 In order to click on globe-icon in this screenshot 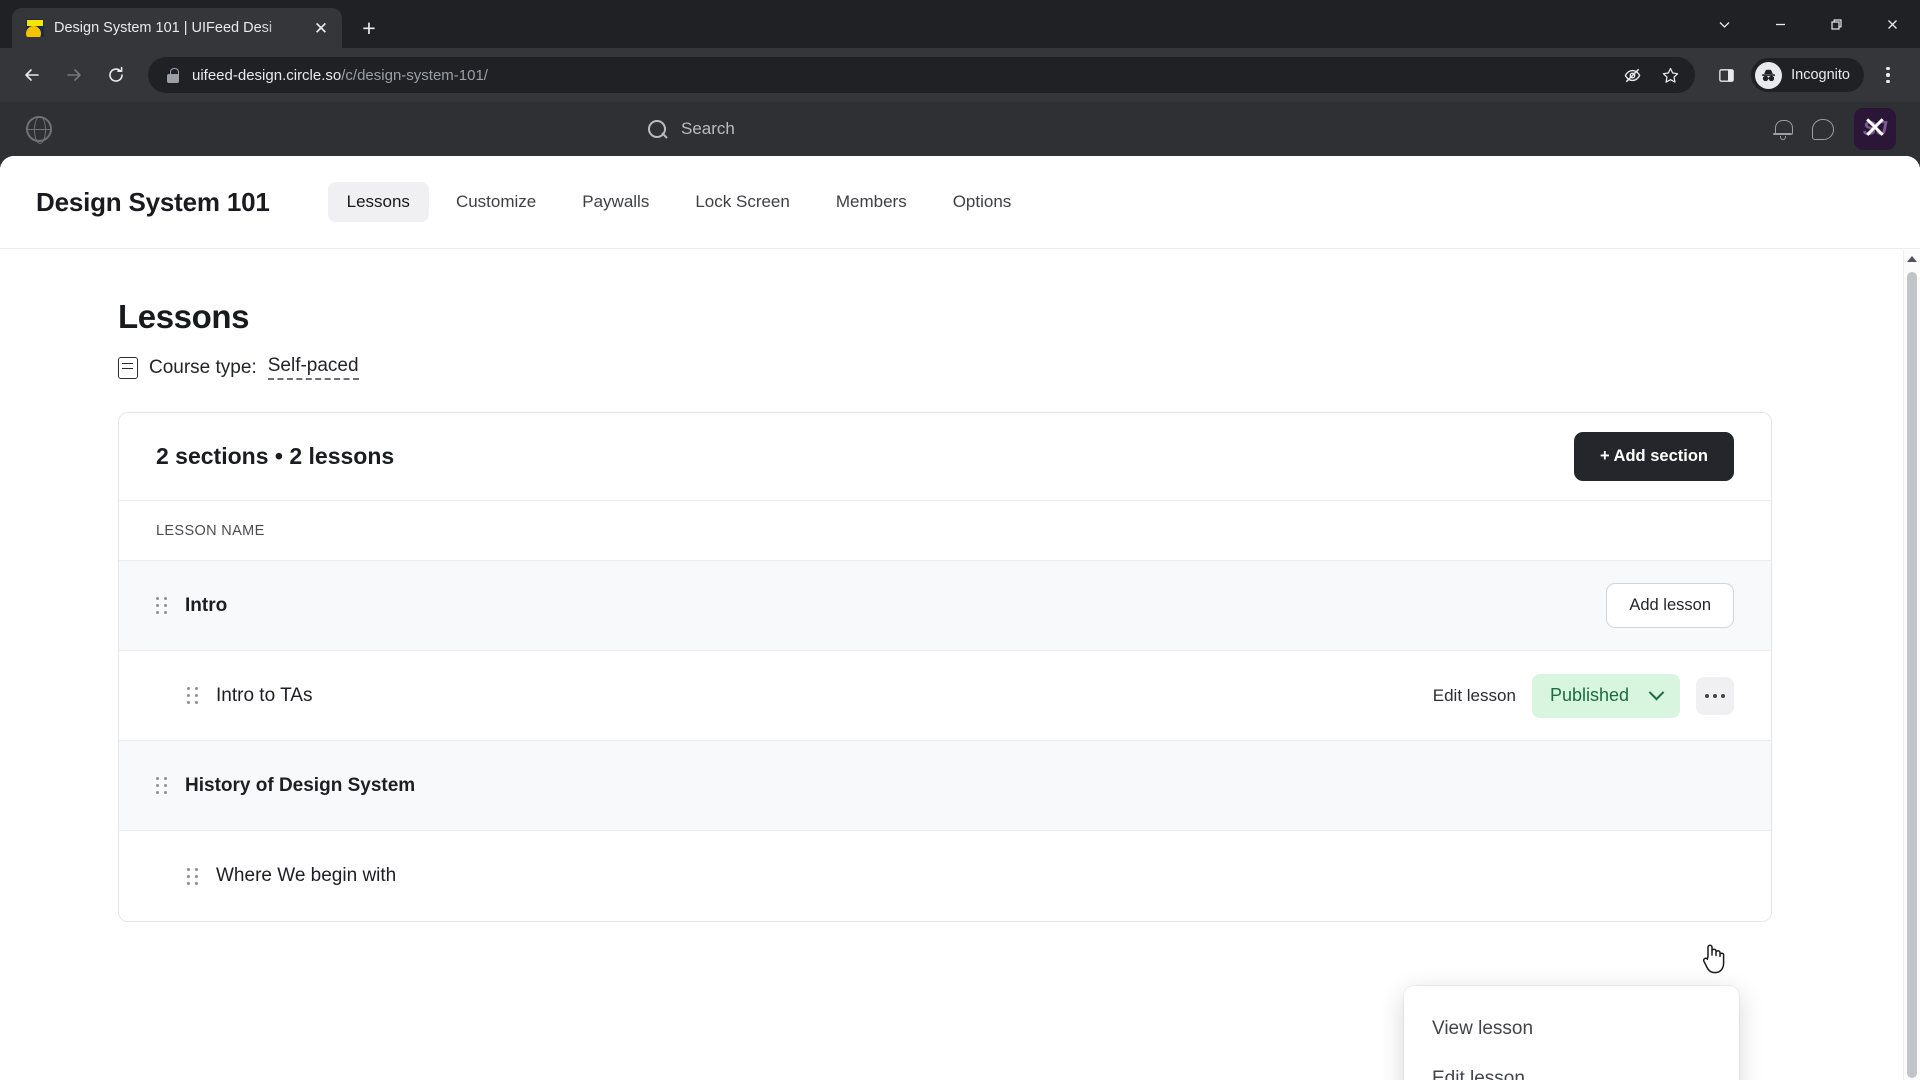, I will do `click(39, 130)`.